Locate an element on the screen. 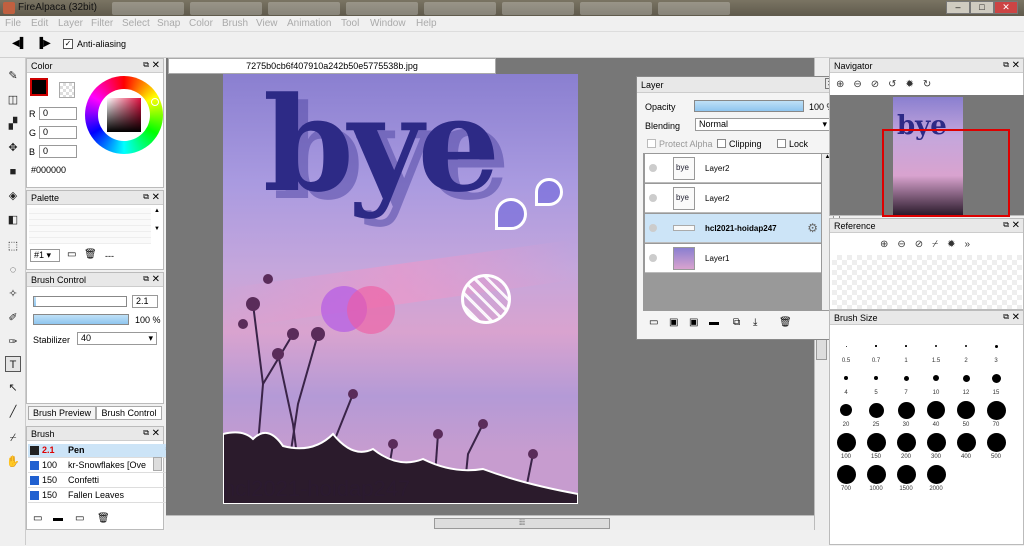  brush-size-field: 2.1 is located at coordinates (145, 301).